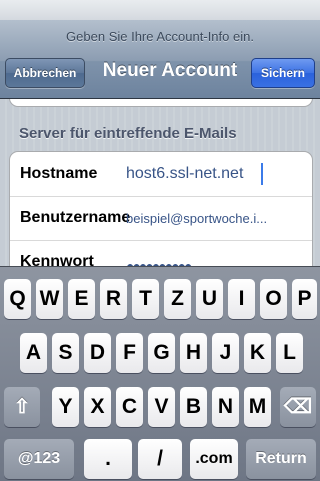 This screenshot has height=481, width=320. Describe the element at coordinates (176, 262) in the screenshot. I see `password-field: ●●●●●●●●●●` at that location.